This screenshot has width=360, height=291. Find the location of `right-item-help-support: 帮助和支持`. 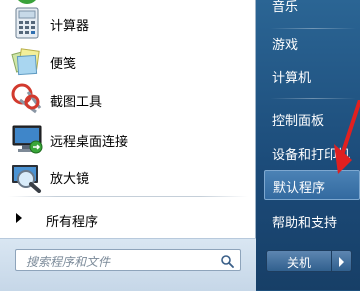

right-item-help-support: 帮助和支持 is located at coordinates (312, 221).